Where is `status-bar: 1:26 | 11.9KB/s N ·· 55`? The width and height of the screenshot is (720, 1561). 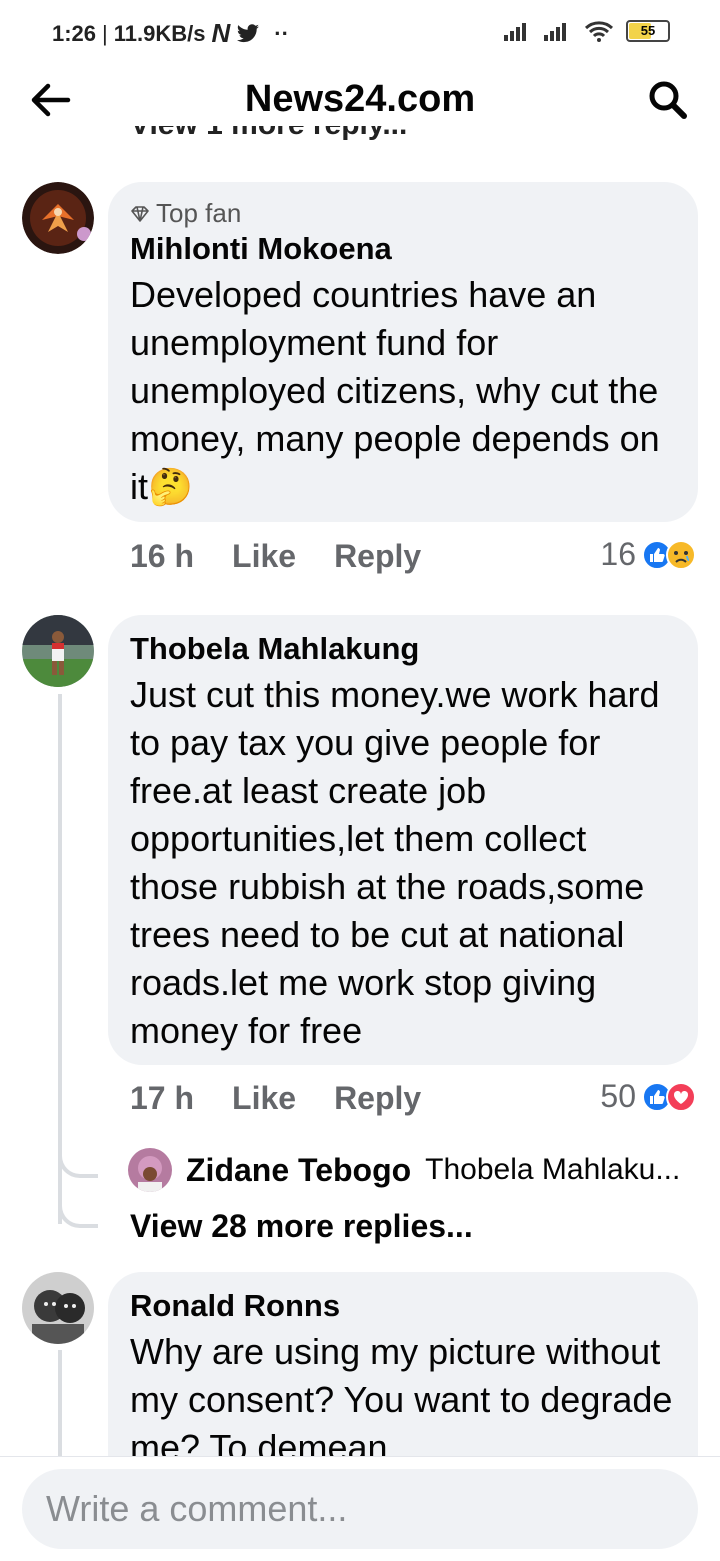 status-bar: 1:26 | 11.9KB/s N ·· 55 is located at coordinates (360, 33).